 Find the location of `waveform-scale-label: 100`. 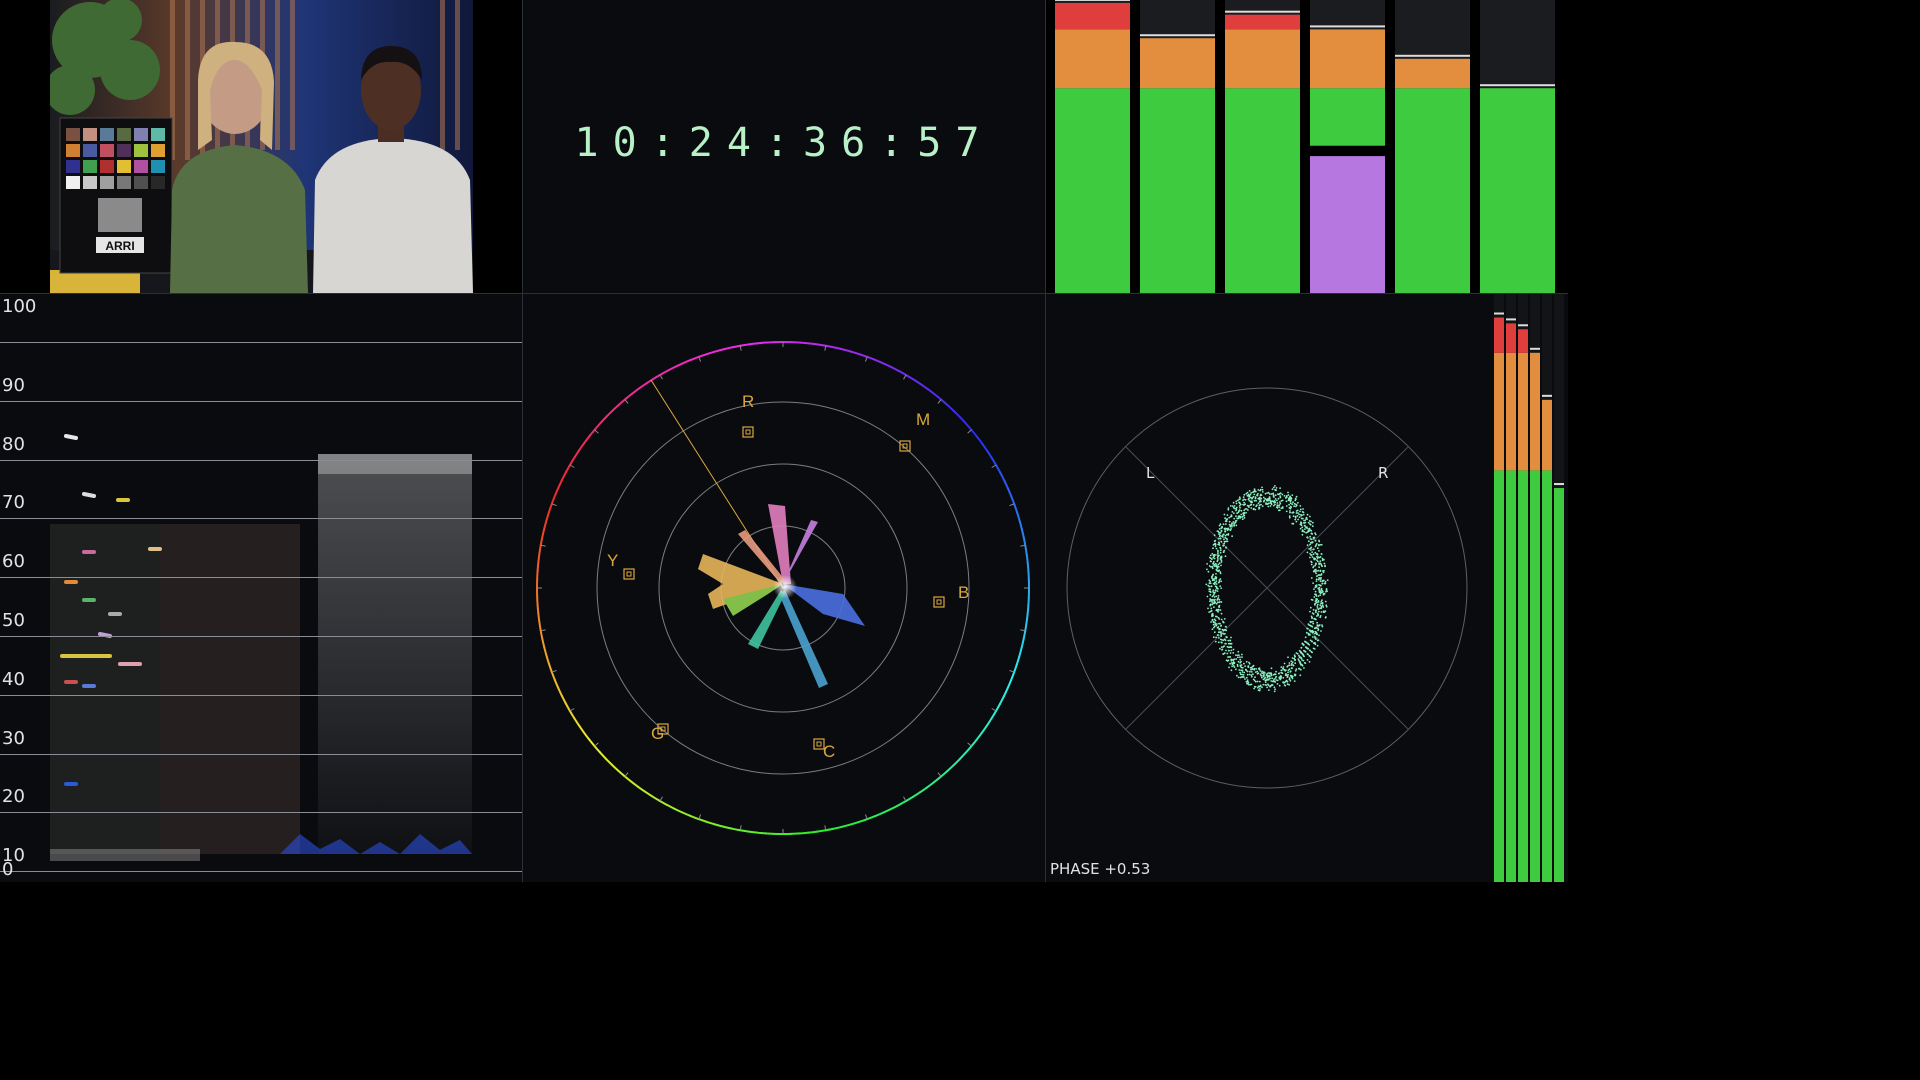

waveform-scale-label: 100 is located at coordinates (19, 306).